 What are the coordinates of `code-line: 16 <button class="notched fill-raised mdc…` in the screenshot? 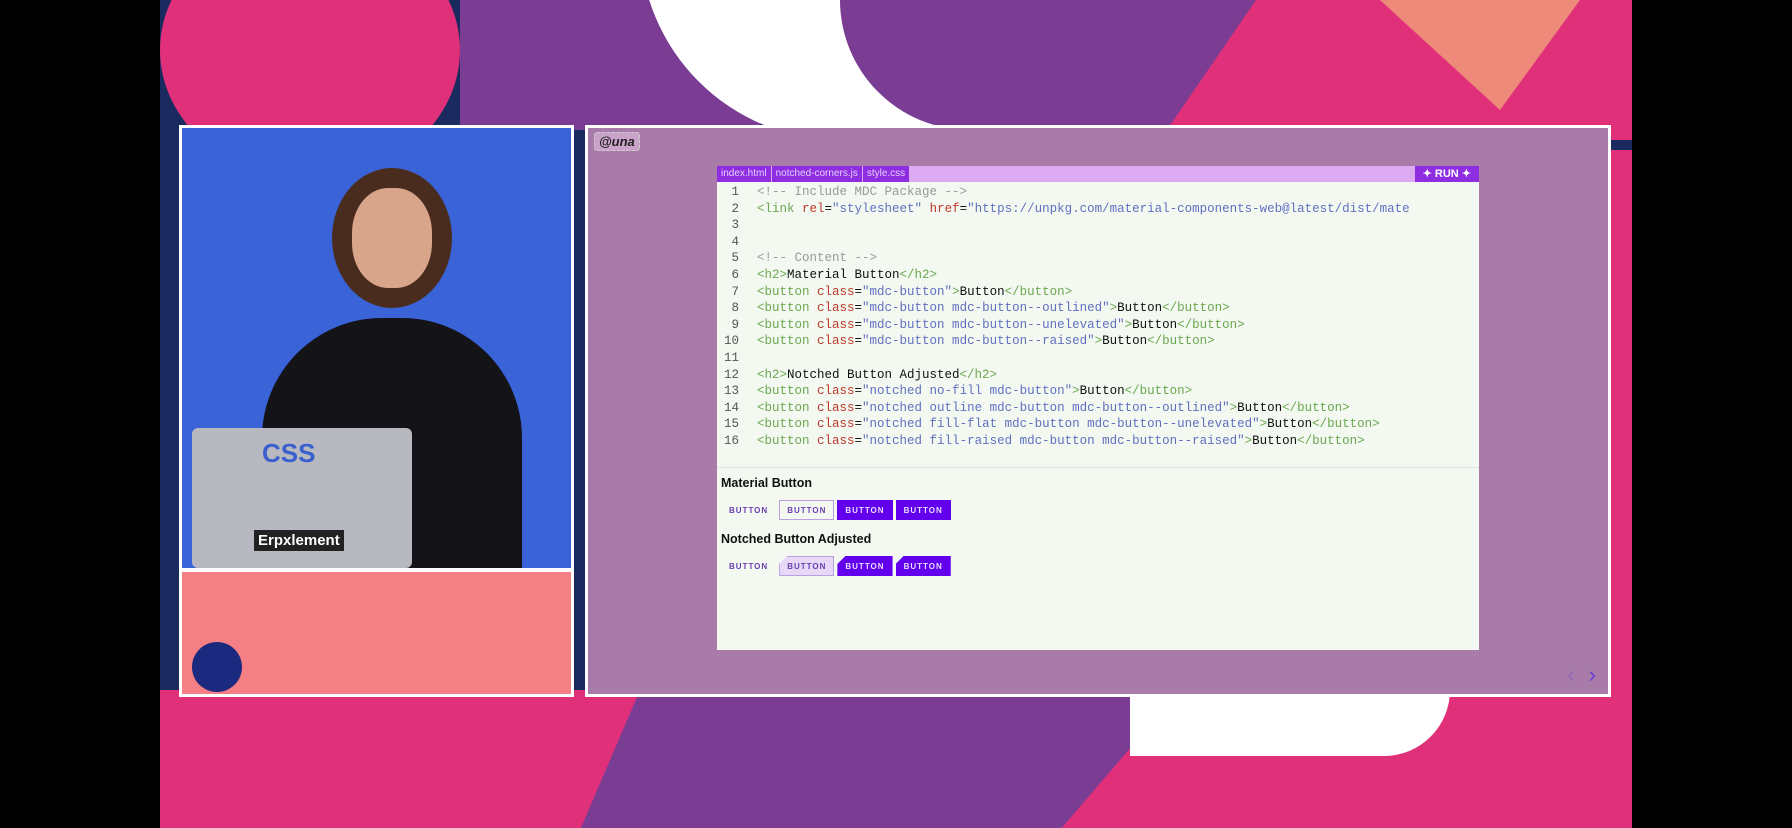 It's located at (1098, 441).